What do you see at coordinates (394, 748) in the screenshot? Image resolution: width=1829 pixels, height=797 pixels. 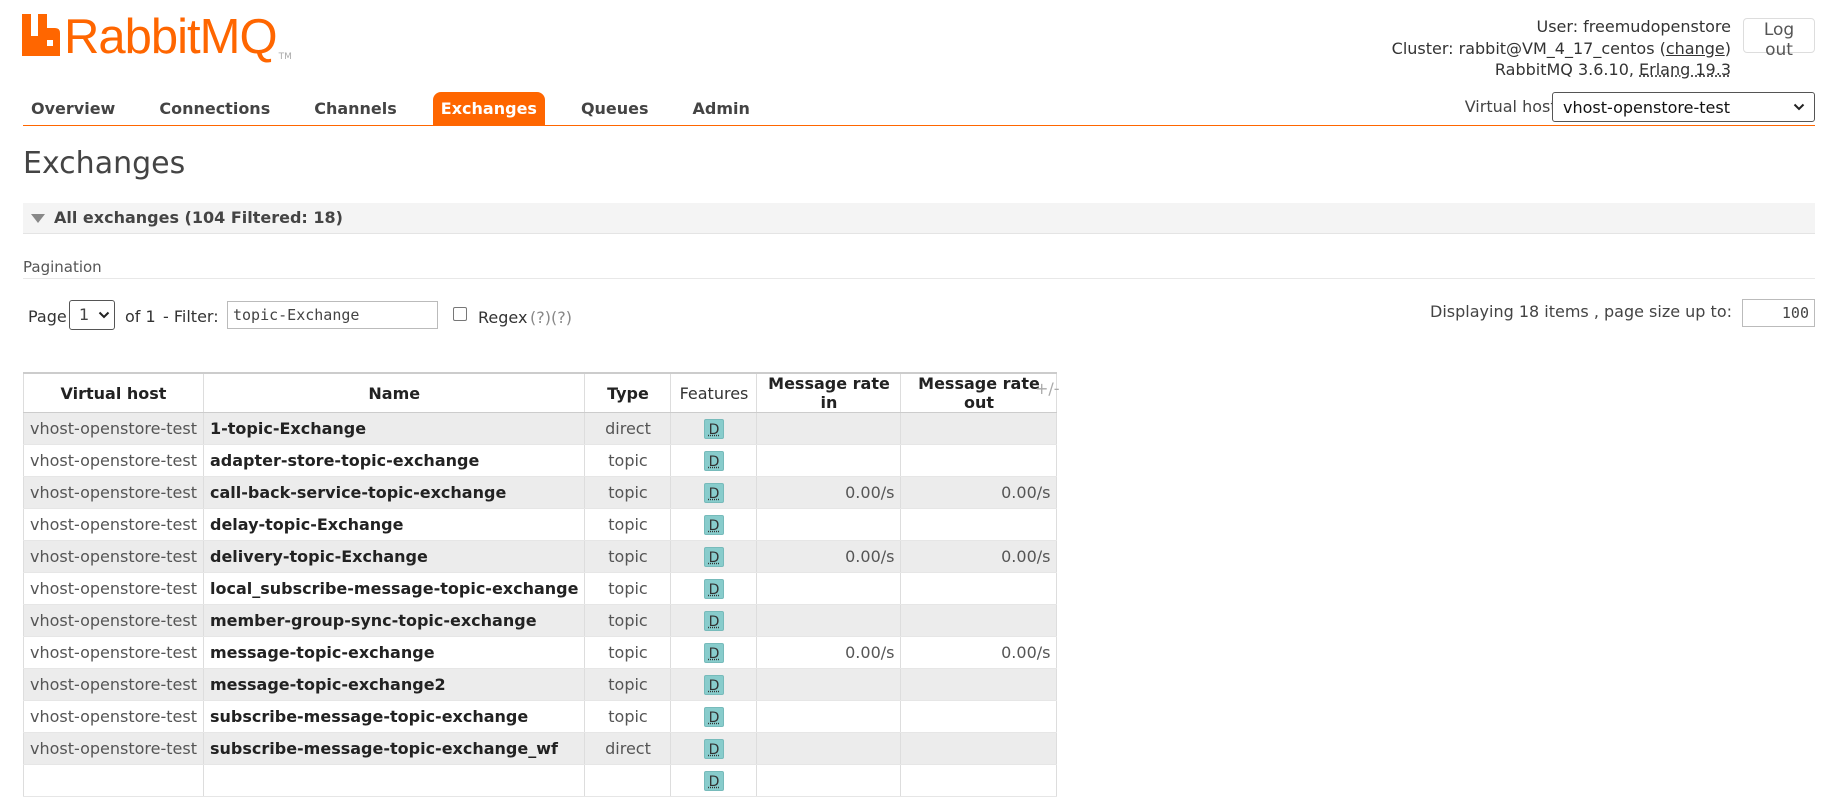 I see `exchange-name-link: subscribe-message-topic-exchange_wf` at bounding box center [394, 748].